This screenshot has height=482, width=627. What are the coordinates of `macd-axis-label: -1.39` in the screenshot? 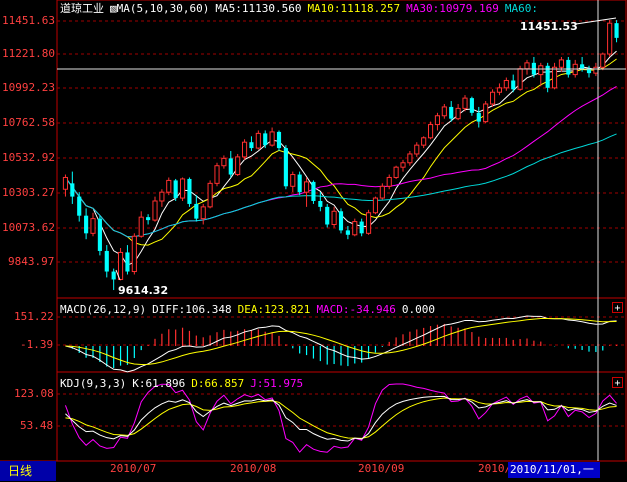 It's located at (37, 344).